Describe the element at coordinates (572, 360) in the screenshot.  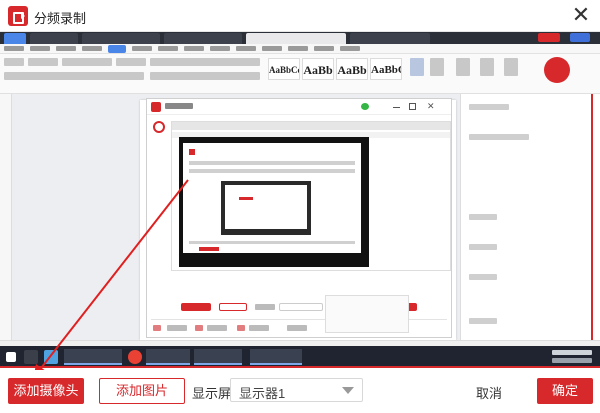
I see `clock-date` at that location.